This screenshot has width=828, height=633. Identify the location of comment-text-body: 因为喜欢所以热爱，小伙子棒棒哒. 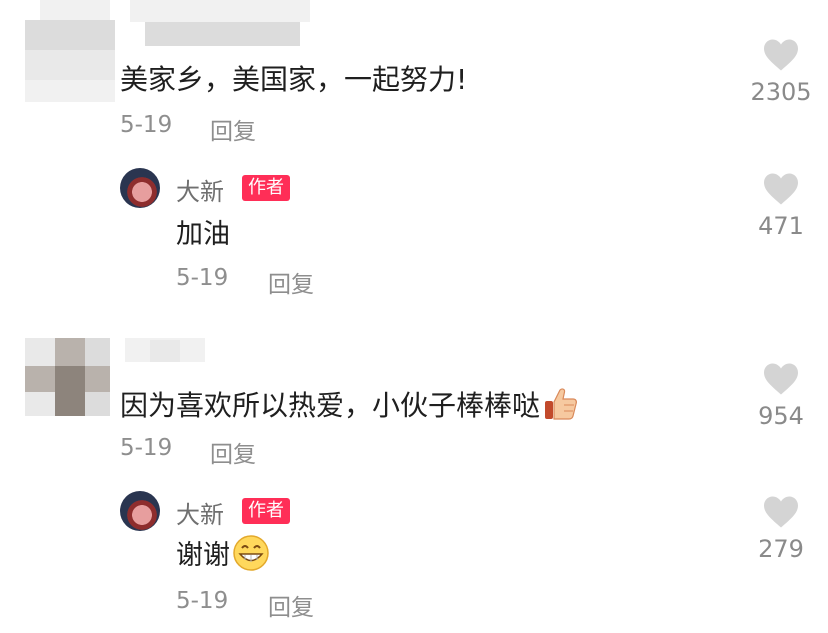
(330, 405).